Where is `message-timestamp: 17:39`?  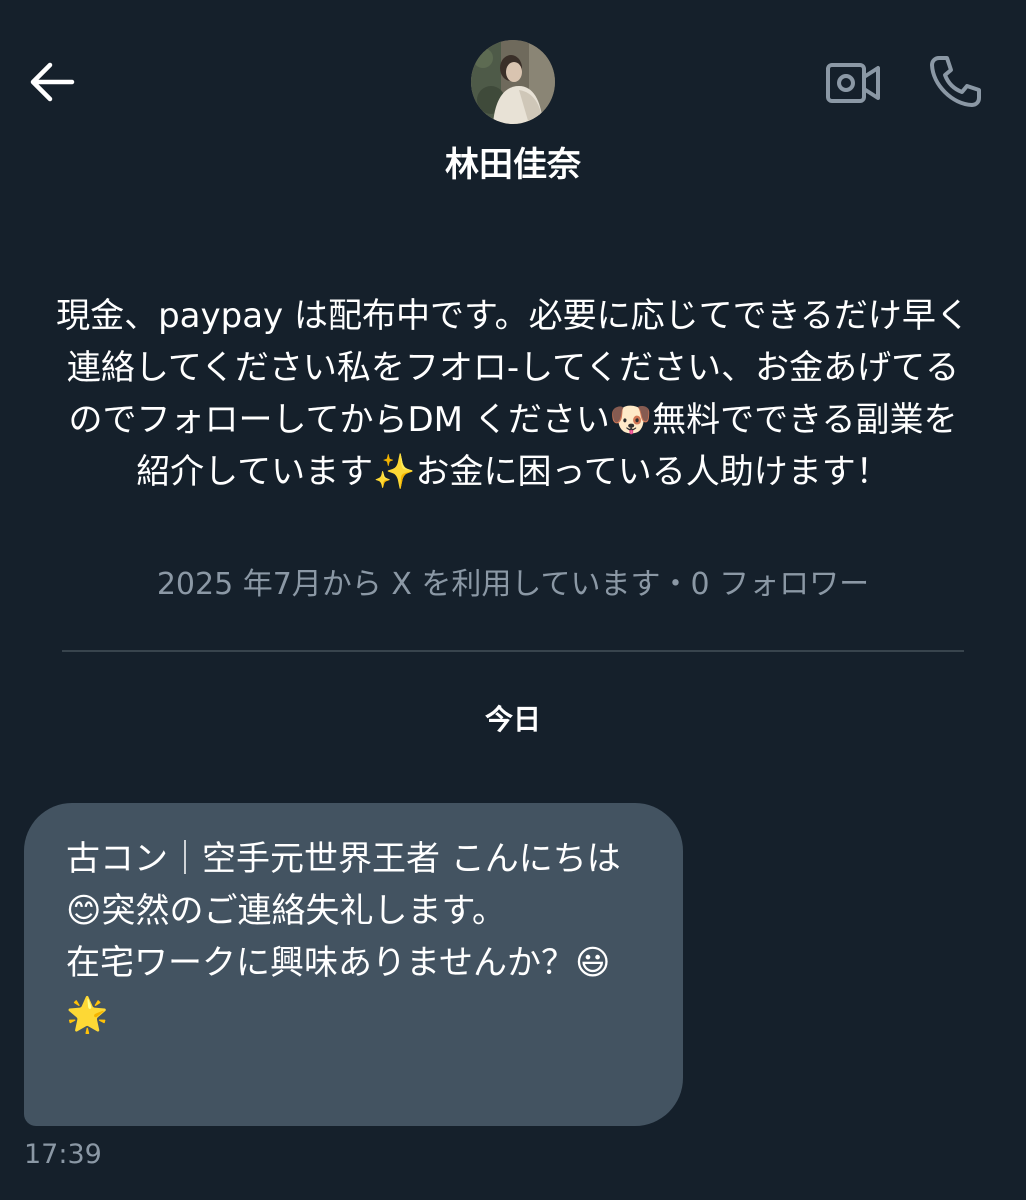
message-timestamp: 17:39 is located at coordinates (63, 1154).